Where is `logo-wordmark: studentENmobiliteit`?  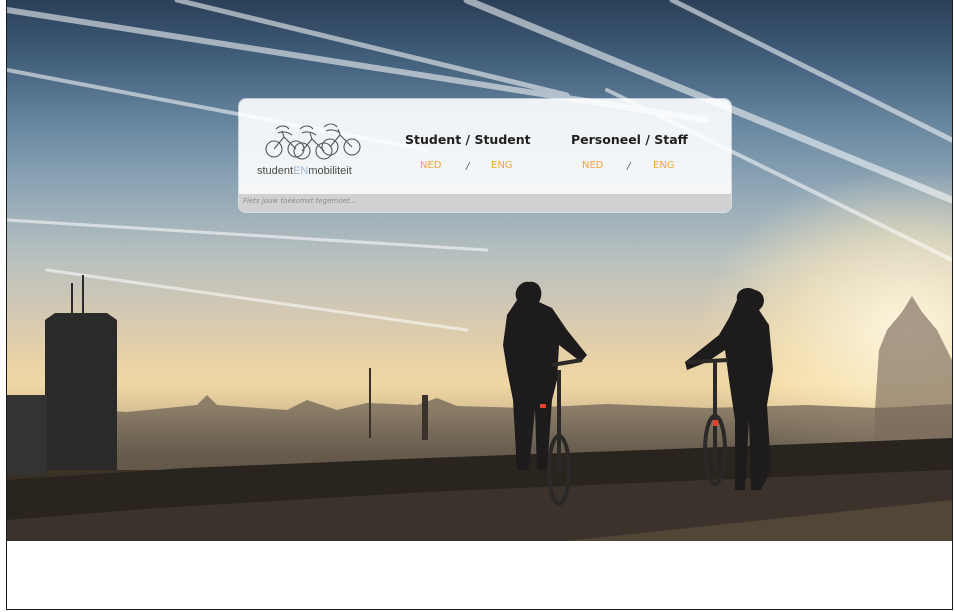
logo-wordmark: studentENmobiliteit is located at coordinates (304, 171).